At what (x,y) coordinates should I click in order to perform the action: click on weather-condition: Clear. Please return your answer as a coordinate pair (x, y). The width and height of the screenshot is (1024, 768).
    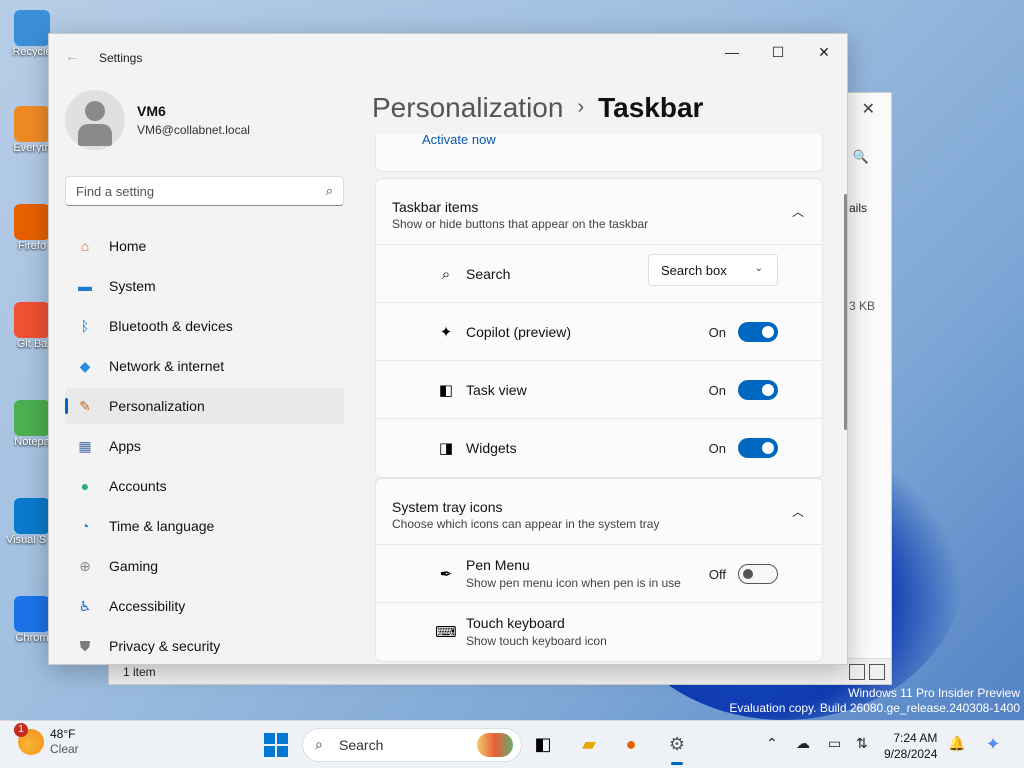
    Looking at the image, I should click on (64, 749).